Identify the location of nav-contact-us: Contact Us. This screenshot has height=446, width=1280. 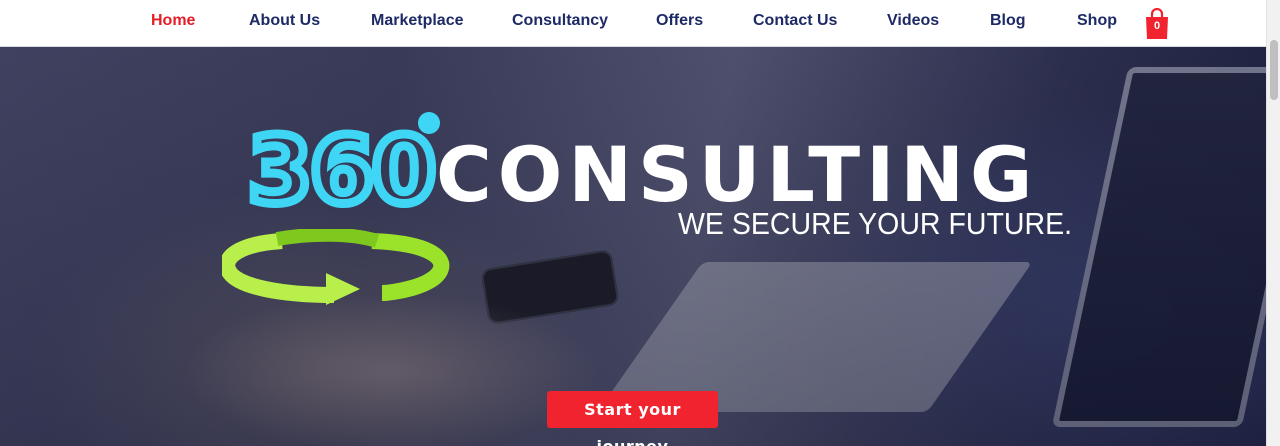
(795, 21).